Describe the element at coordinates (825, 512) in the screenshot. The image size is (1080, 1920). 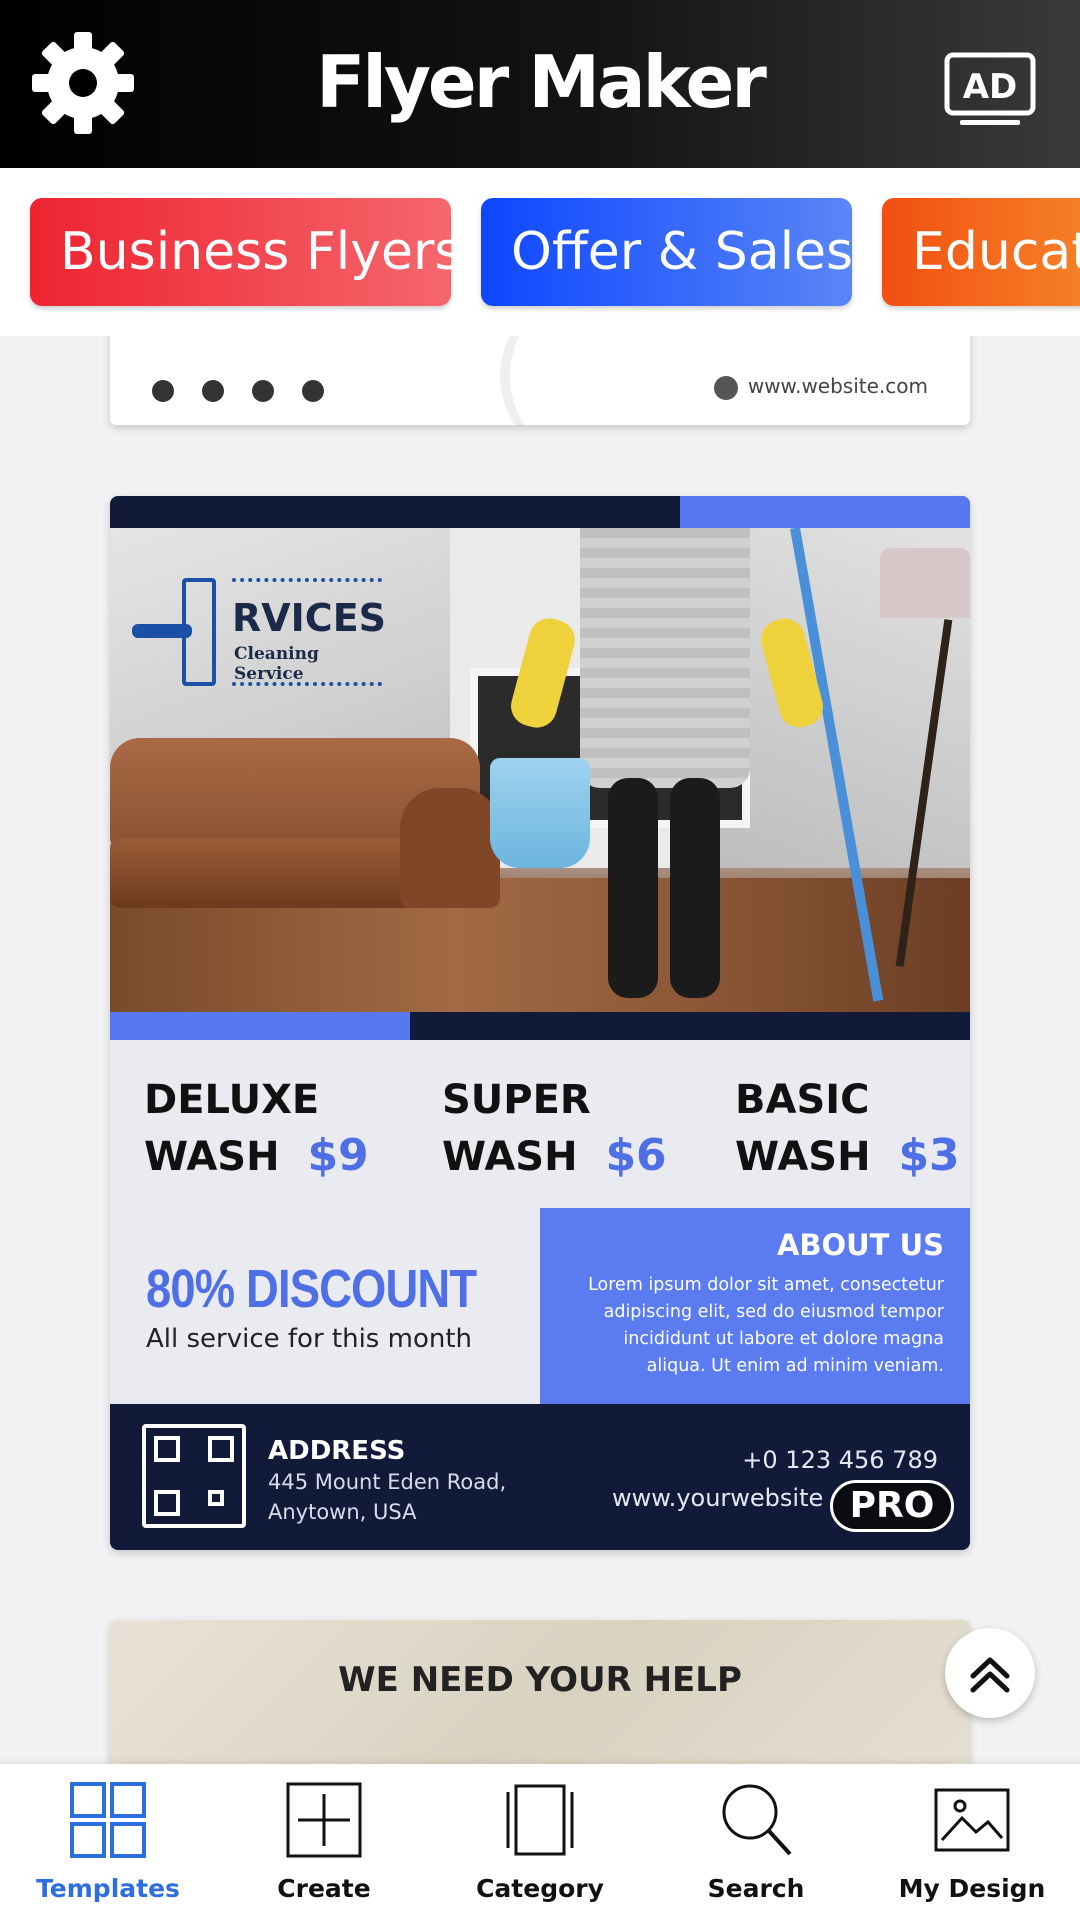
I see `flyer-top-accent` at that location.